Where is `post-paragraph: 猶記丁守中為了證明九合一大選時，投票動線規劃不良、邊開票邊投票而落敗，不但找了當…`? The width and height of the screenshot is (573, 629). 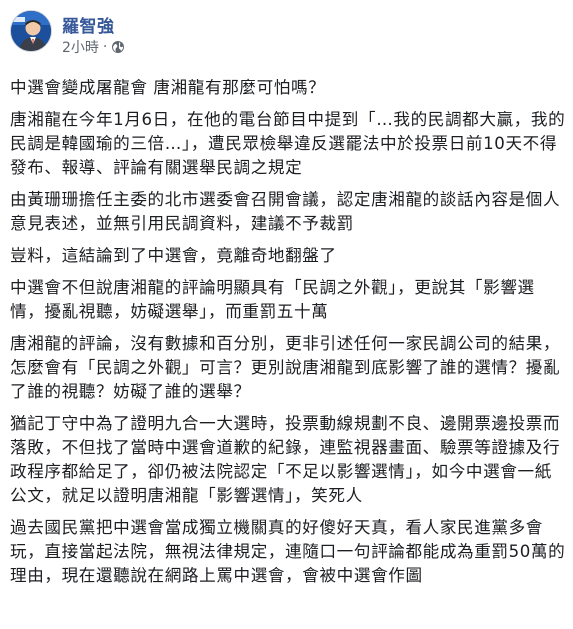
post-paragraph: 猶記丁守中為了證明九合一大選時，投票動線規劃不良、邊開票邊投票而落敗，不但找了當… is located at coordinates (285, 459).